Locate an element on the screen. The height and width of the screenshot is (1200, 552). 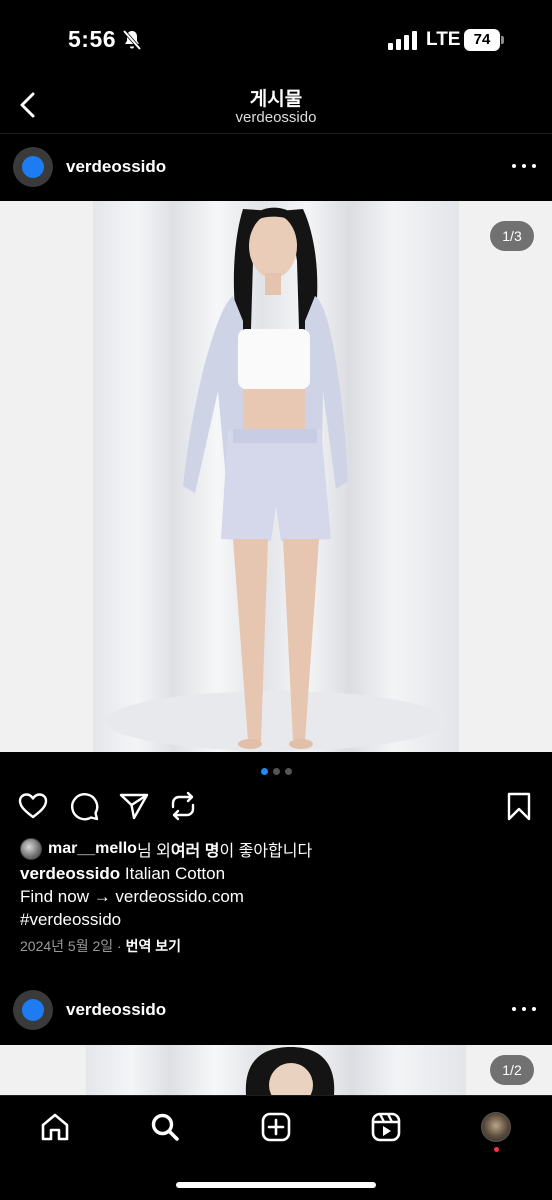
comment-icon is located at coordinates (84, 806).